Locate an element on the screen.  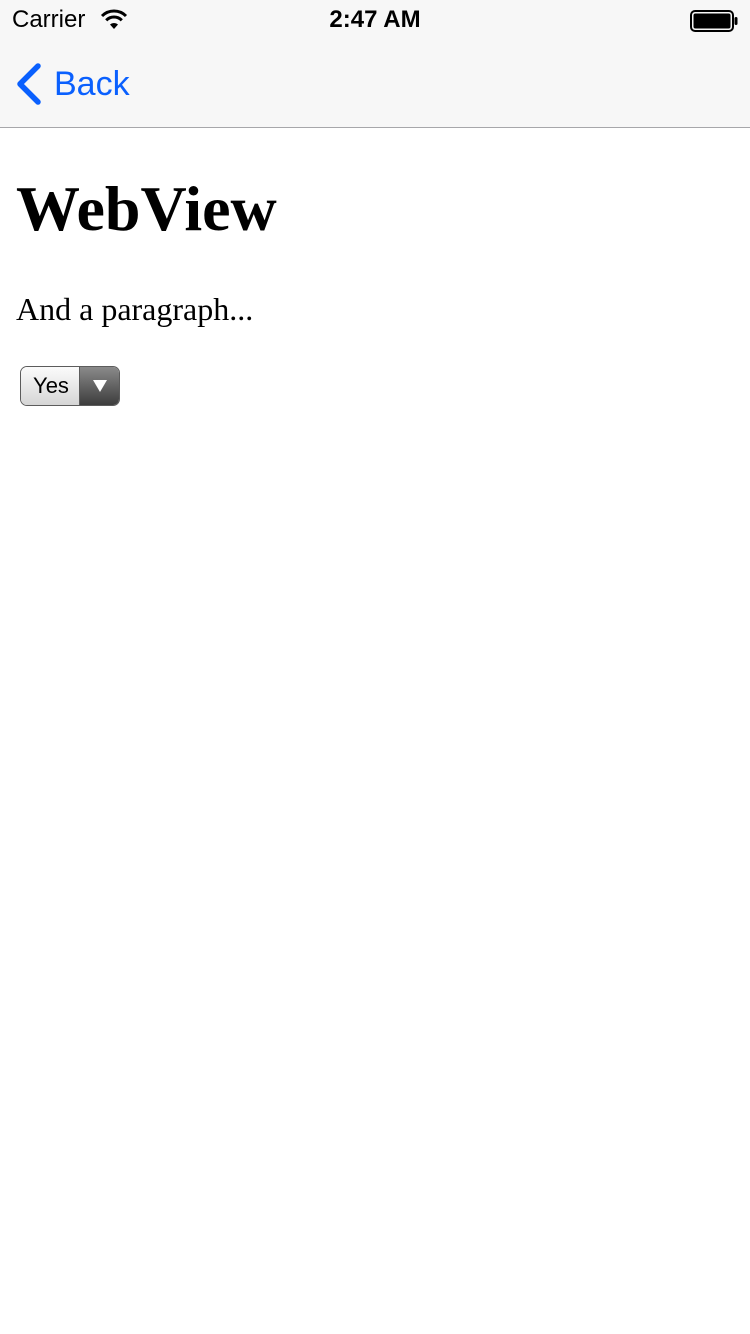
status-bar: Carrier 2:47 AM is located at coordinates (375, 20).